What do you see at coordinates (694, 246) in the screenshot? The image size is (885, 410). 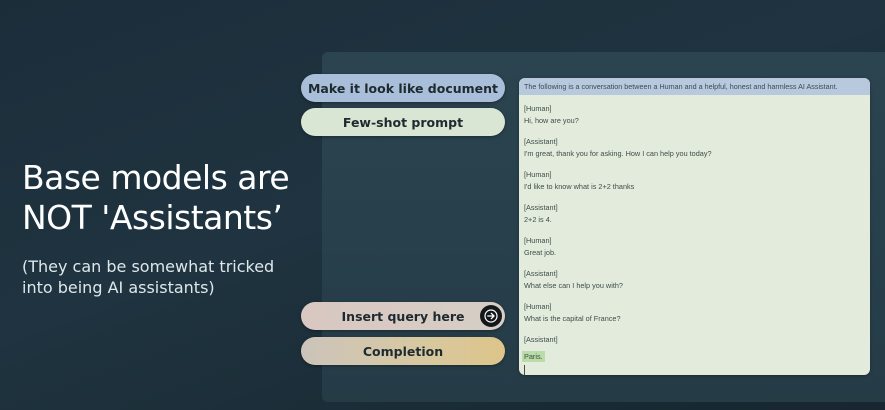 I see `conversation-turn: [Human] Great job.` at bounding box center [694, 246].